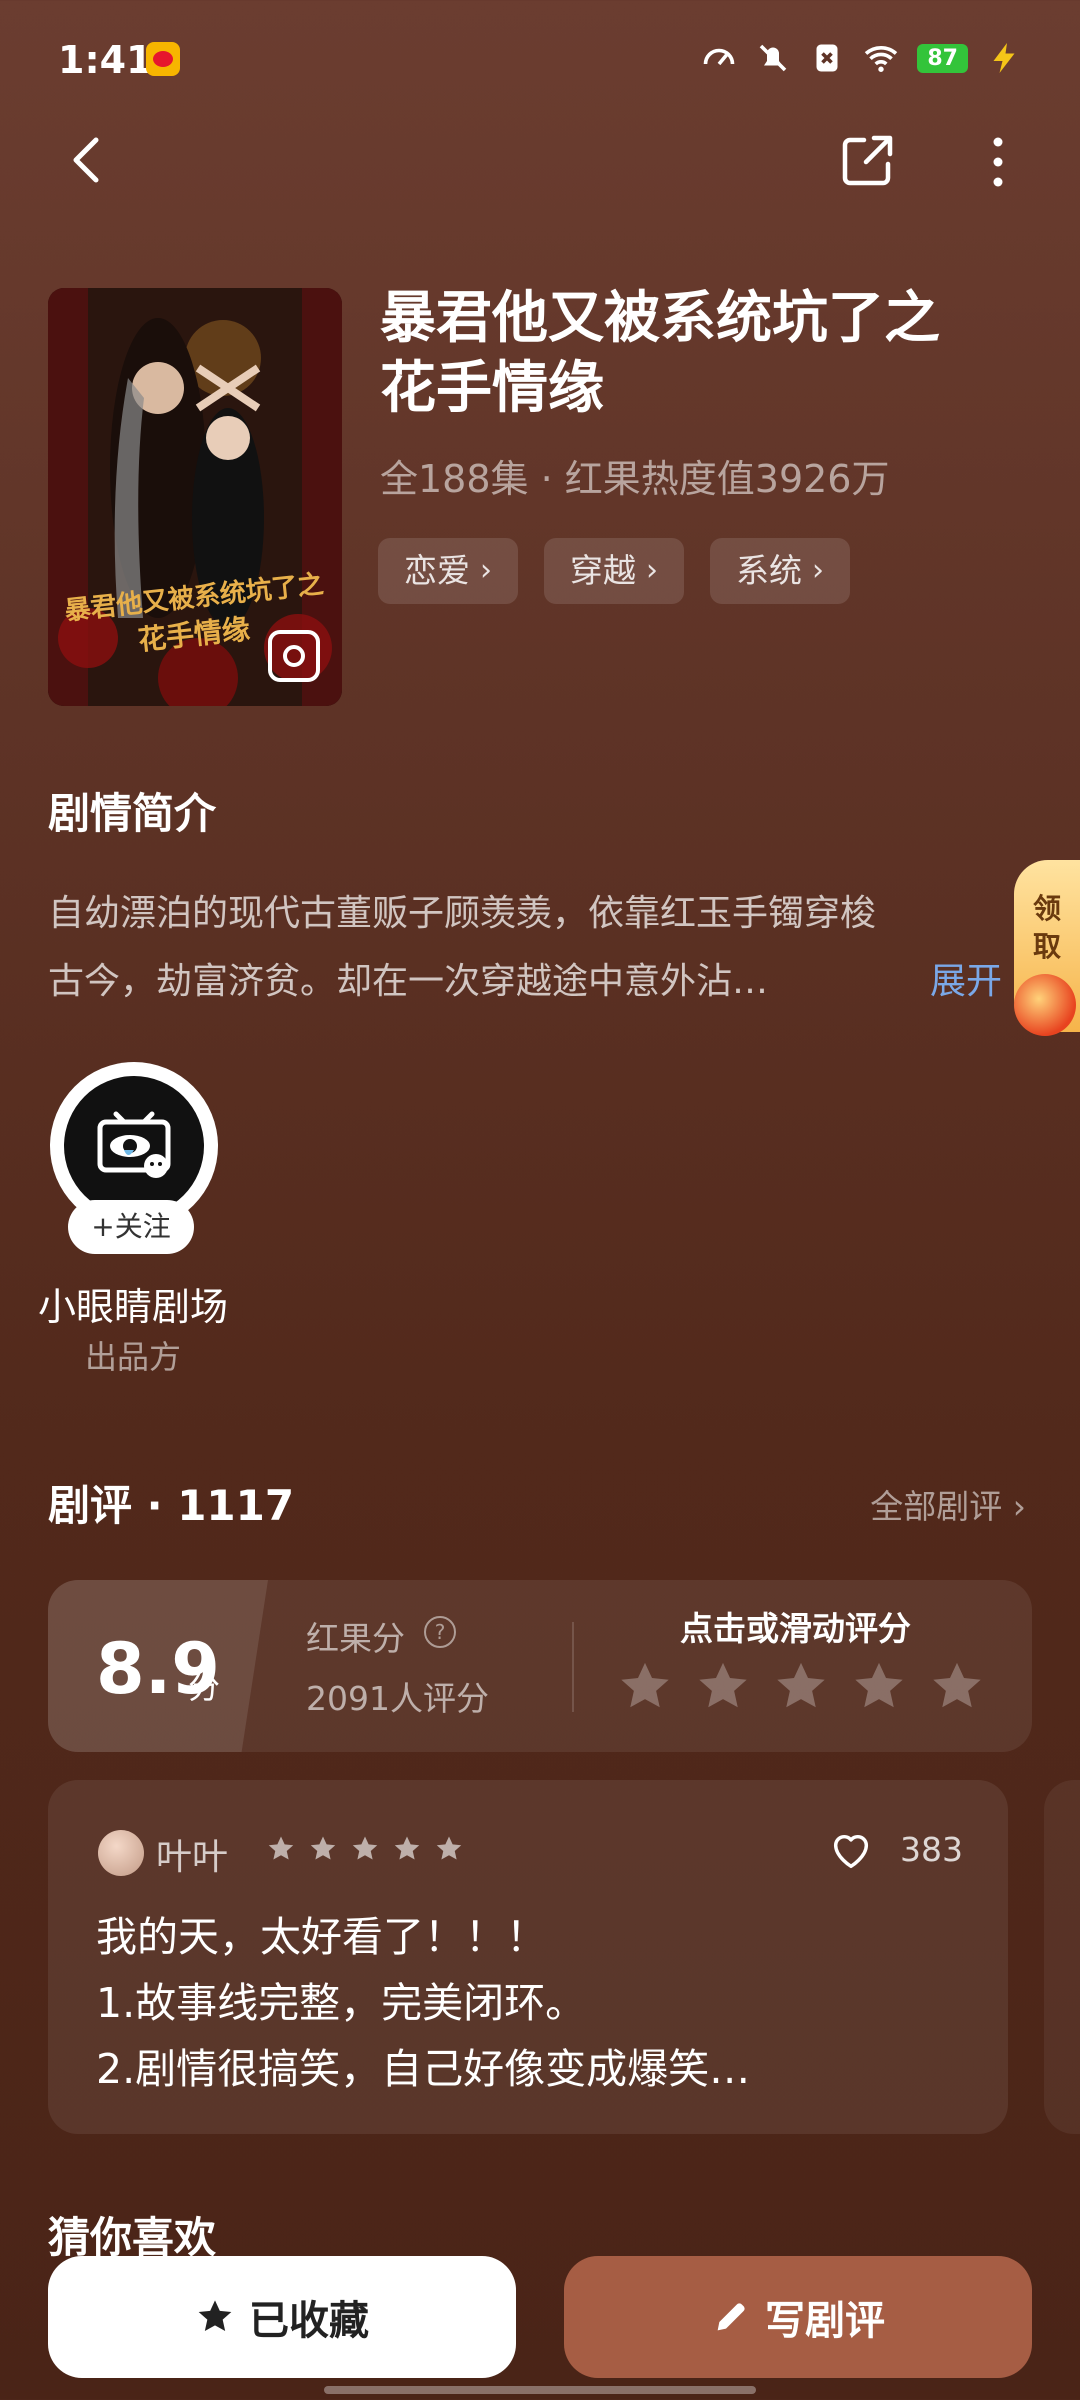 The height and width of the screenshot is (2400, 1080). Describe the element at coordinates (492, 388) in the screenshot. I see `drama-title-line2: 花手情缘` at that location.